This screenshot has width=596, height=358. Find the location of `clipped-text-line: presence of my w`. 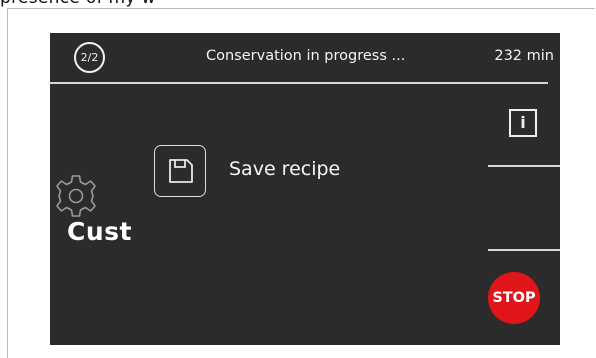

clipped-text-line: presence of my w is located at coordinates (78, 4).